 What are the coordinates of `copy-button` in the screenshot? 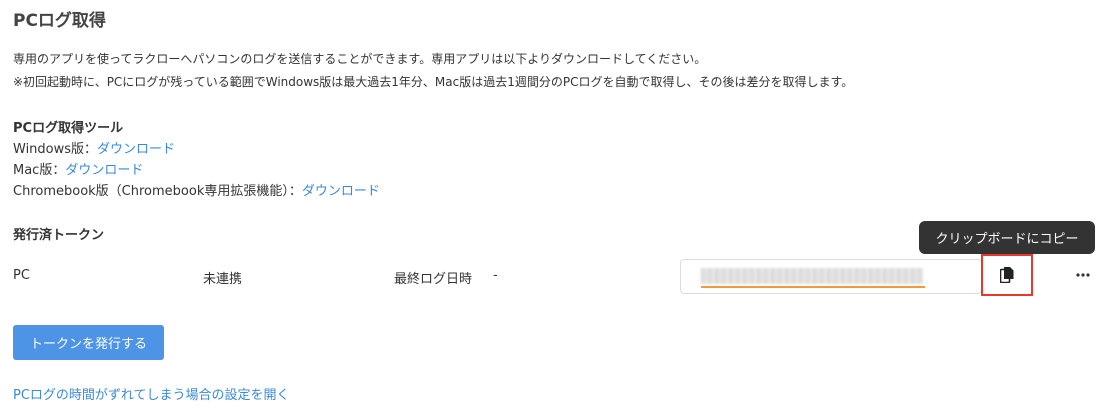 It's located at (1007, 275).